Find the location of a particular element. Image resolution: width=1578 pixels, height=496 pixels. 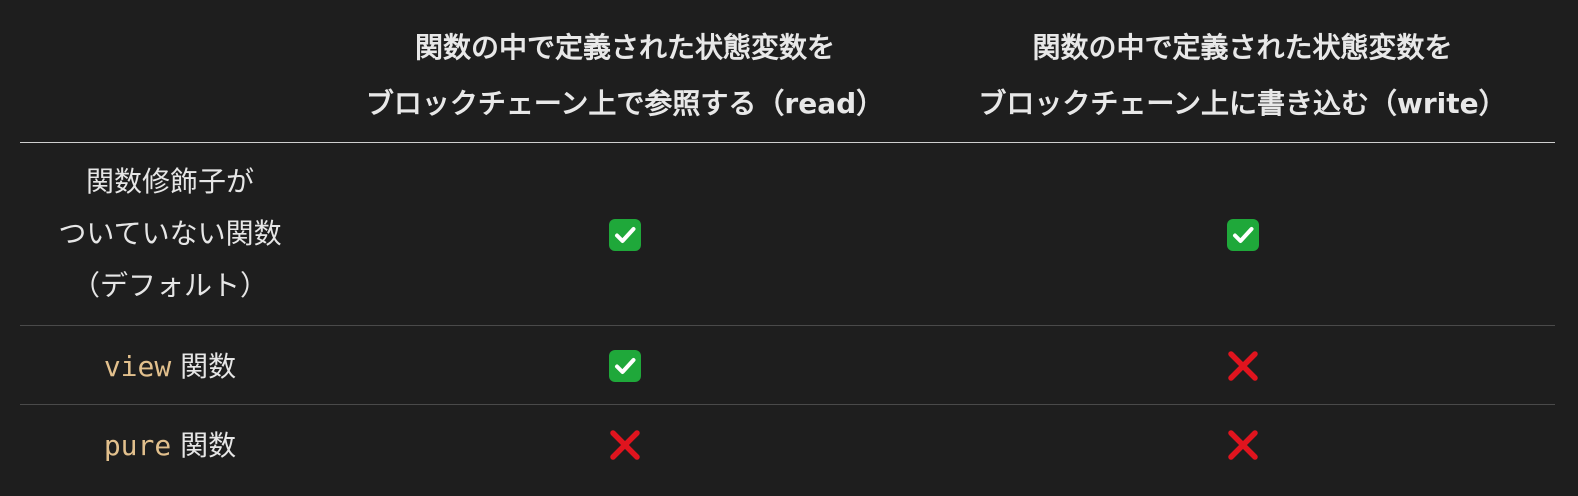

header-write-line1: 関数の中で定義された状態変数を is located at coordinates (1242, 47).